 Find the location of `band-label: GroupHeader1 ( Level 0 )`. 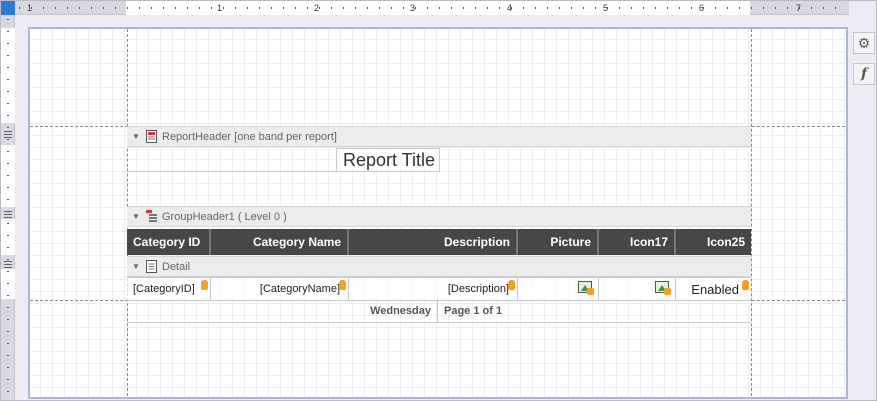

band-label: GroupHeader1 ( Level 0 ) is located at coordinates (224, 216).